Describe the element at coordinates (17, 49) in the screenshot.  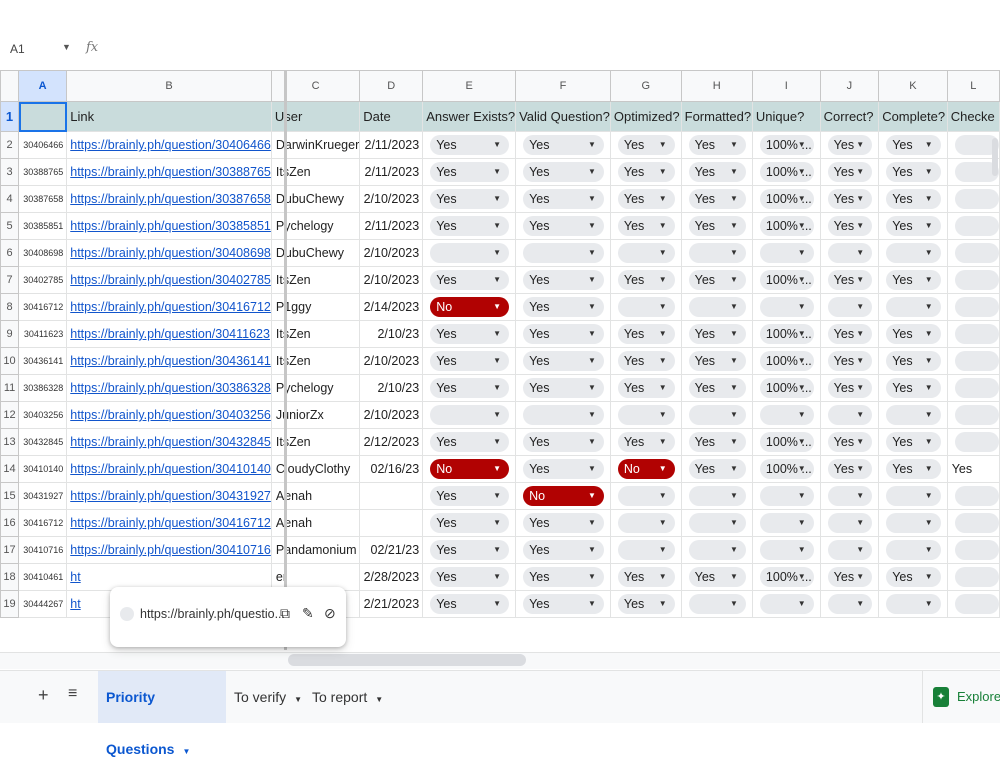
I see `name-box: A1` at that location.